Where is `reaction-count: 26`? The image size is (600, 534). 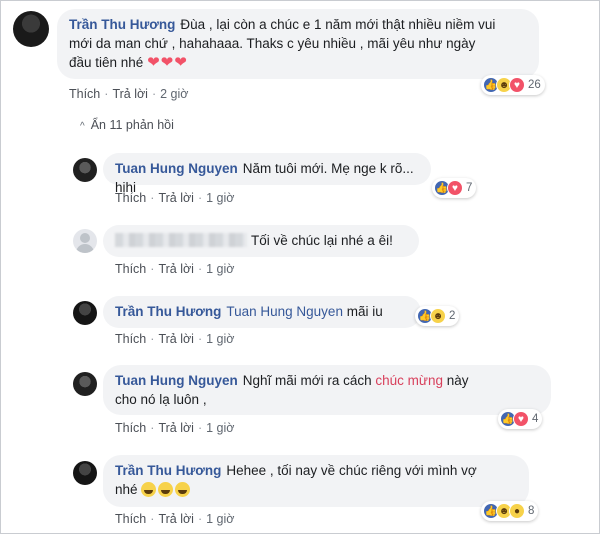 reaction-count: 26 is located at coordinates (534, 85).